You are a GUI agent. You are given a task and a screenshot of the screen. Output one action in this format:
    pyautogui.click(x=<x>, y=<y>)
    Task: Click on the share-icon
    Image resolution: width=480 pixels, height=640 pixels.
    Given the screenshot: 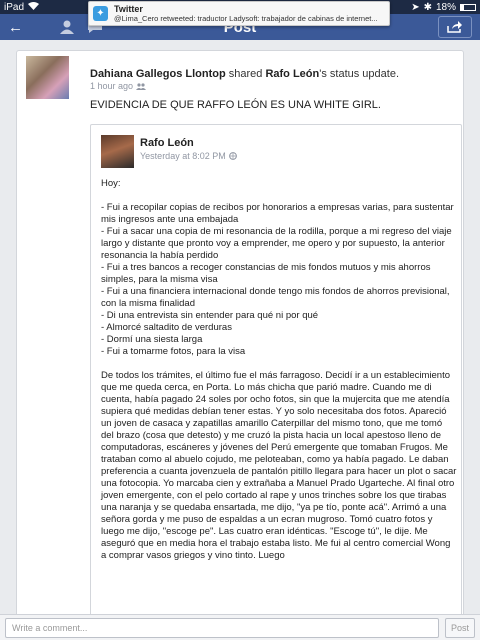 What is the action you would take?
    pyautogui.click(x=454, y=27)
    